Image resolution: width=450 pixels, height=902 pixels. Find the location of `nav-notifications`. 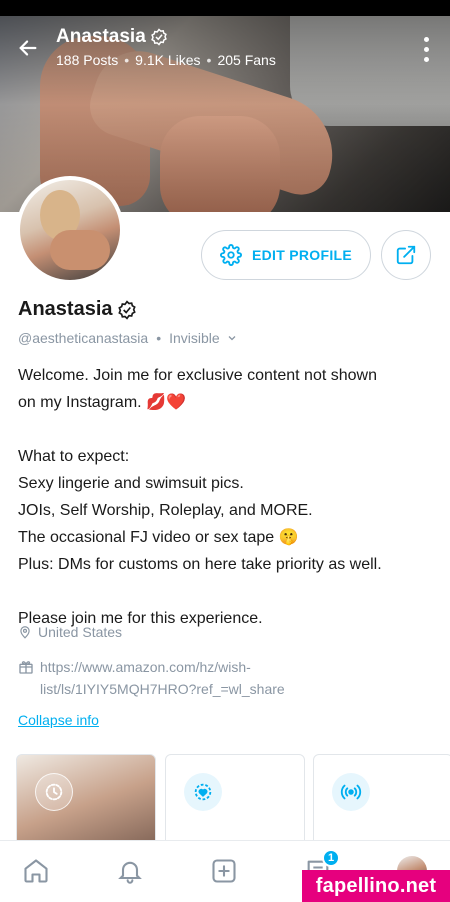

nav-notifications is located at coordinates (130, 871).